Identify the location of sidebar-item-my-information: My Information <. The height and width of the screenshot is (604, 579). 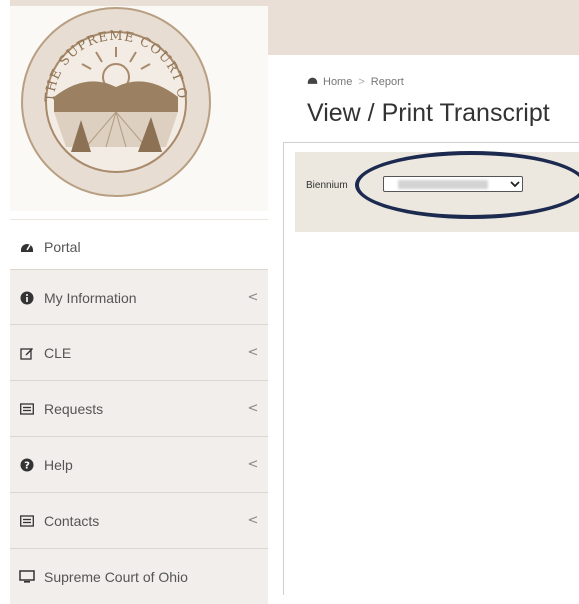
(139, 297).